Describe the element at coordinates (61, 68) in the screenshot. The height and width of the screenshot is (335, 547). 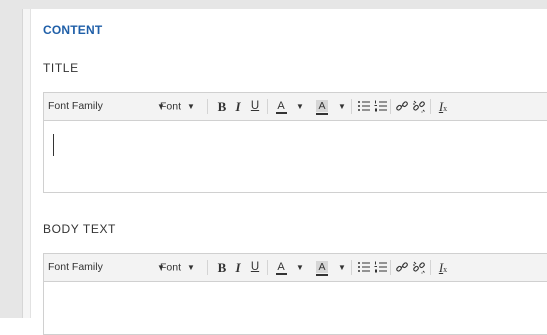
I see `title-field-label: TITLE` at that location.